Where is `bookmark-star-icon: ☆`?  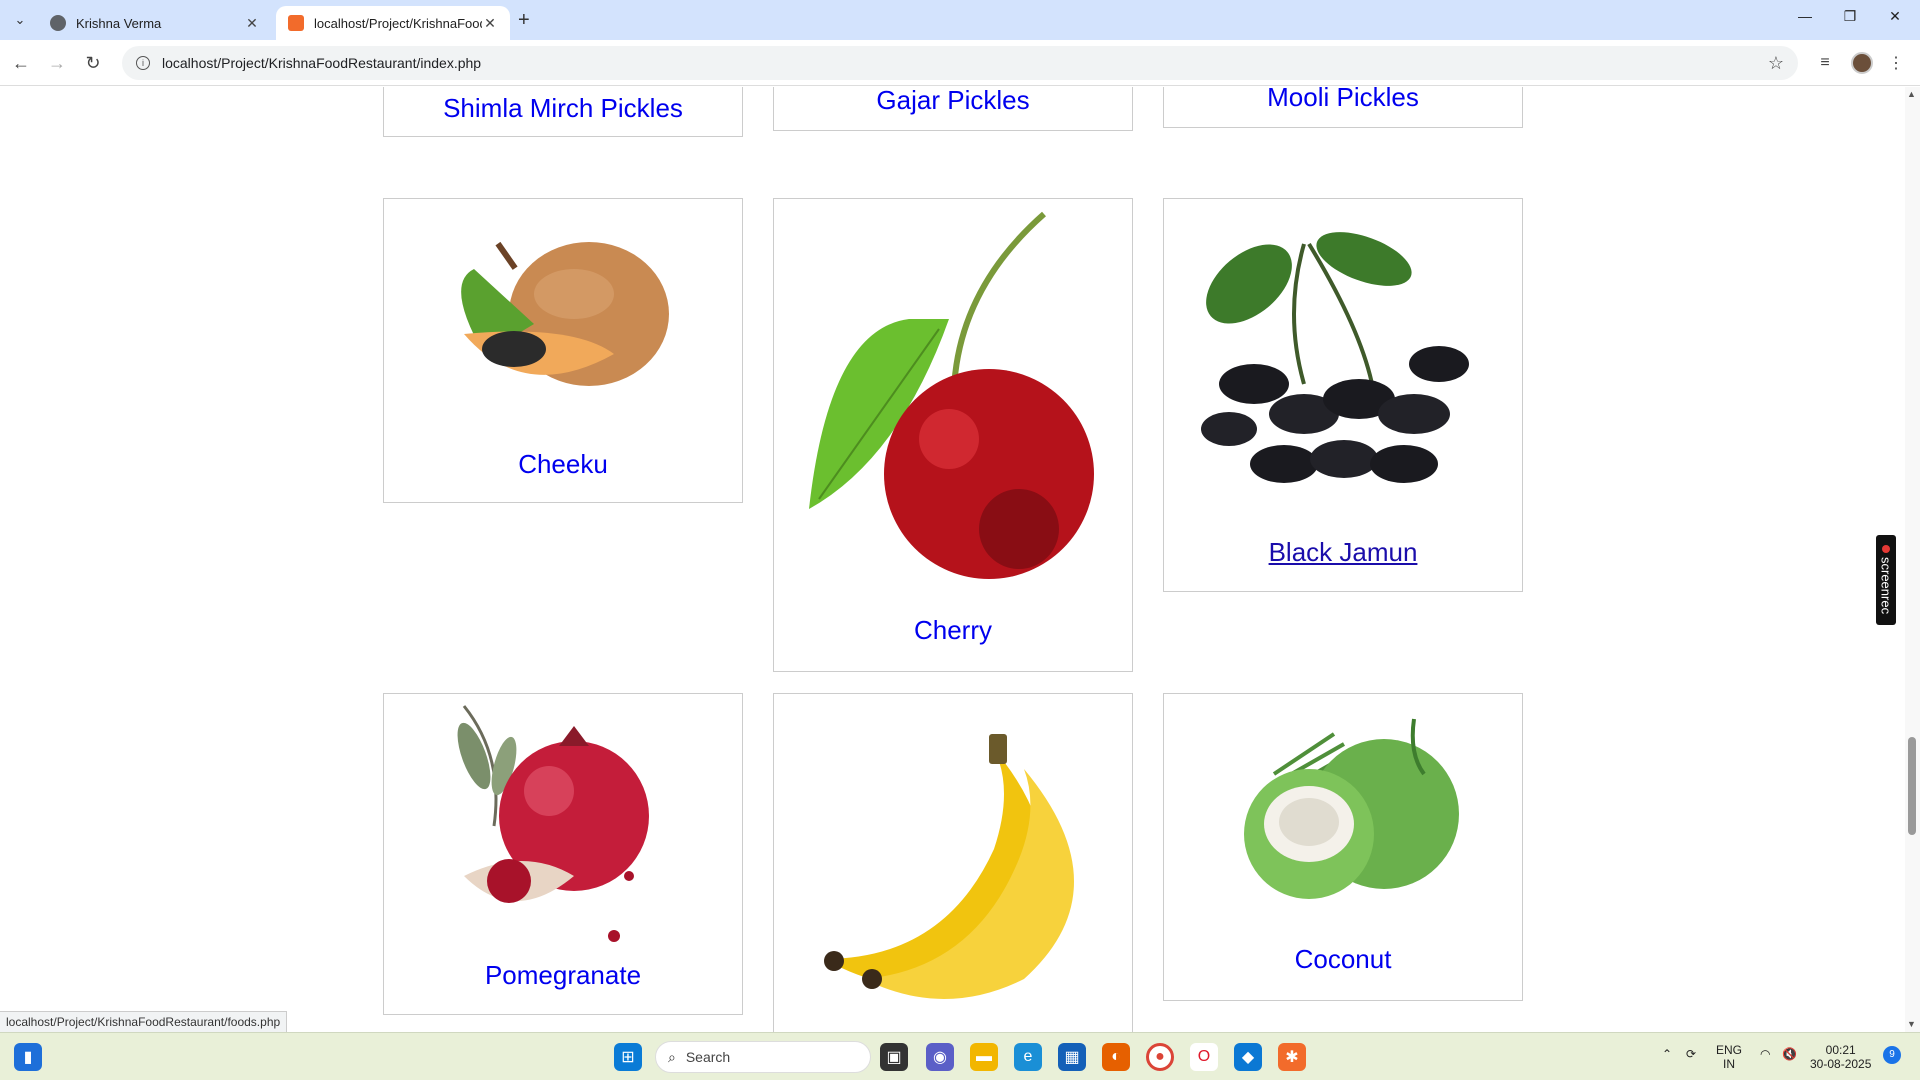 bookmark-star-icon: ☆ is located at coordinates (1776, 63).